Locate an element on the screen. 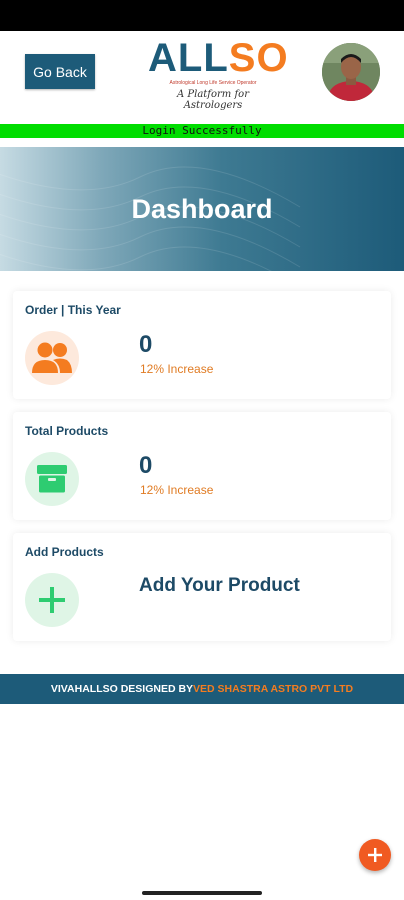 This screenshot has height=900, width=404. login-status-banner: Login Successfully is located at coordinates (202, 131).